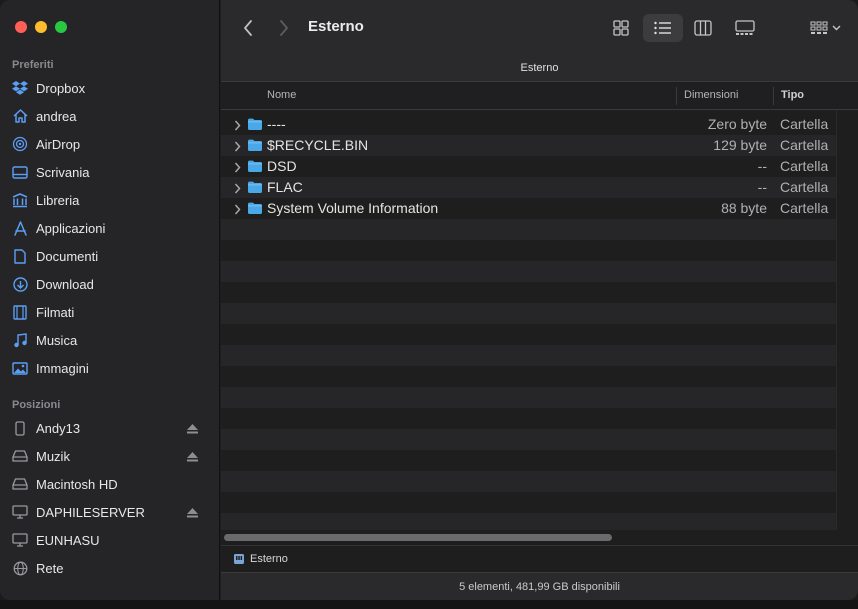 Image resolution: width=858 pixels, height=609 pixels. I want to click on sidebar-item-rete: Rete, so click(110, 568).